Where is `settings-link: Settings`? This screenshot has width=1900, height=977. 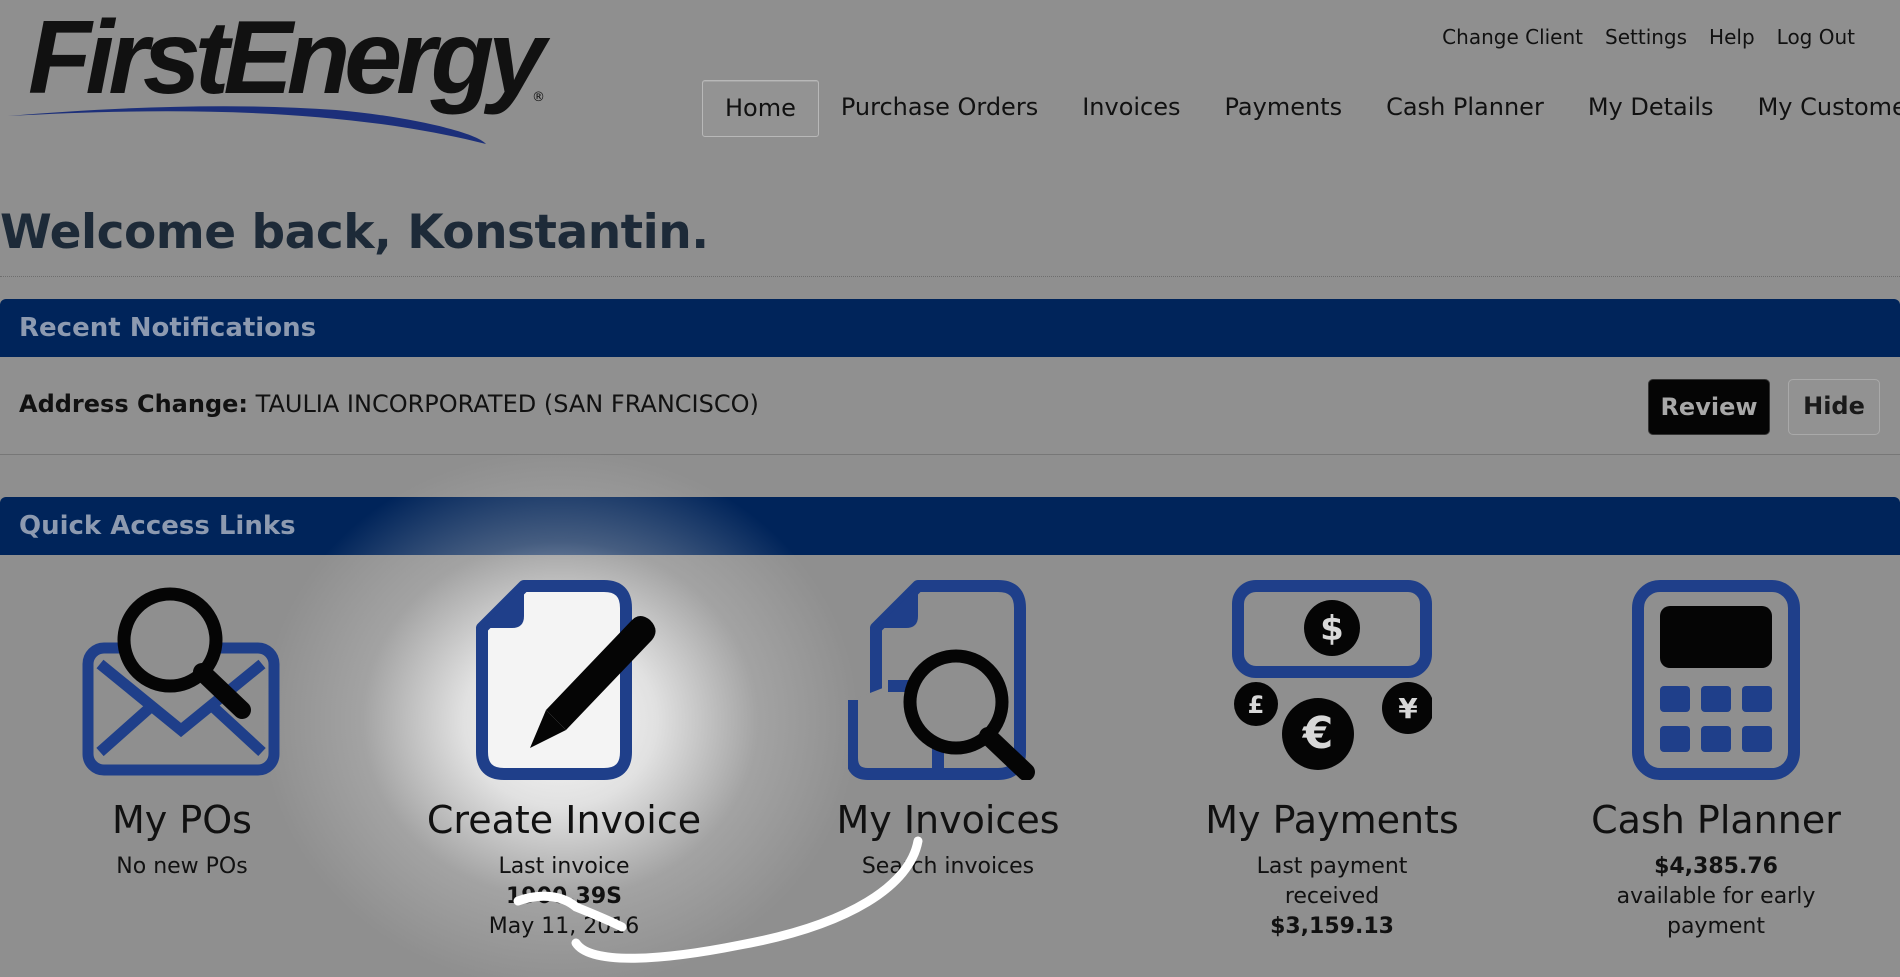
settings-link: Settings is located at coordinates (1646, 37).